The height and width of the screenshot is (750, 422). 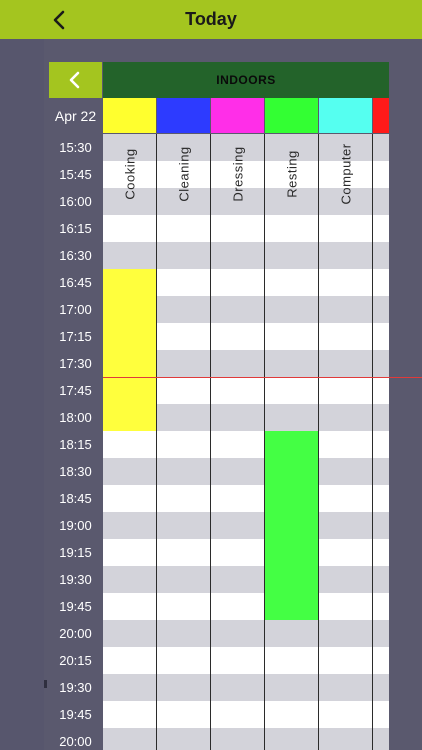 What do you see at coordinates (405, 377) in the screenshot?
I see `current-time-line-extension` at bounding box center [405, 377].